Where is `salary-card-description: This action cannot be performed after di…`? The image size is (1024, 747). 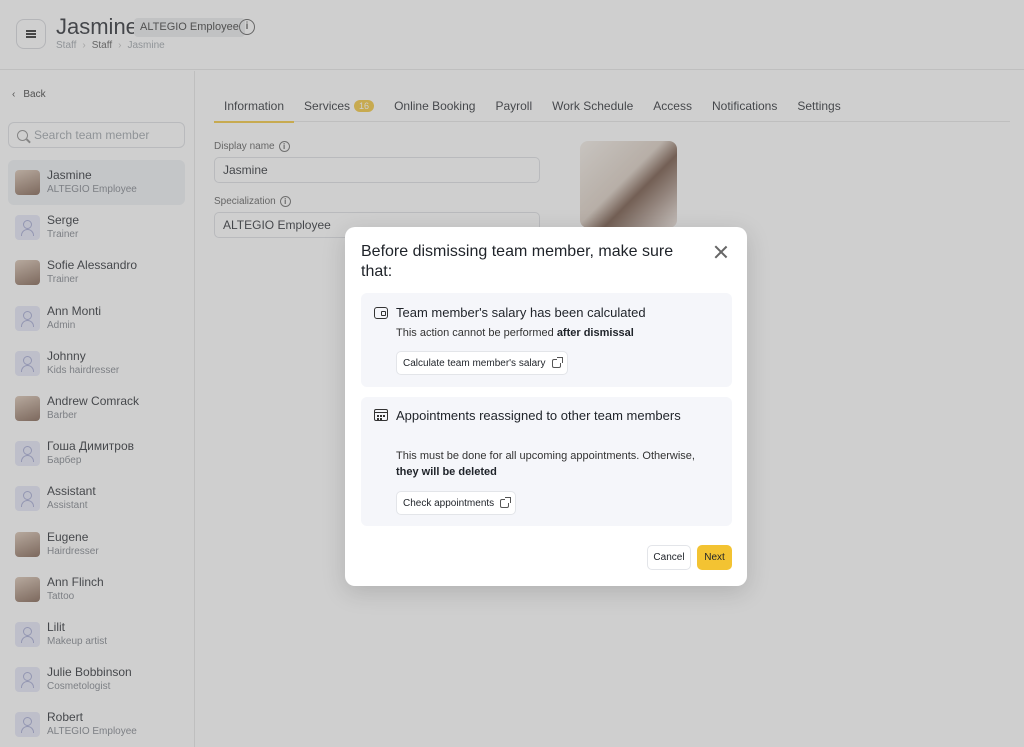
salary-card-description: This action cannot be performed after di… is located at coordinates (556, 333).